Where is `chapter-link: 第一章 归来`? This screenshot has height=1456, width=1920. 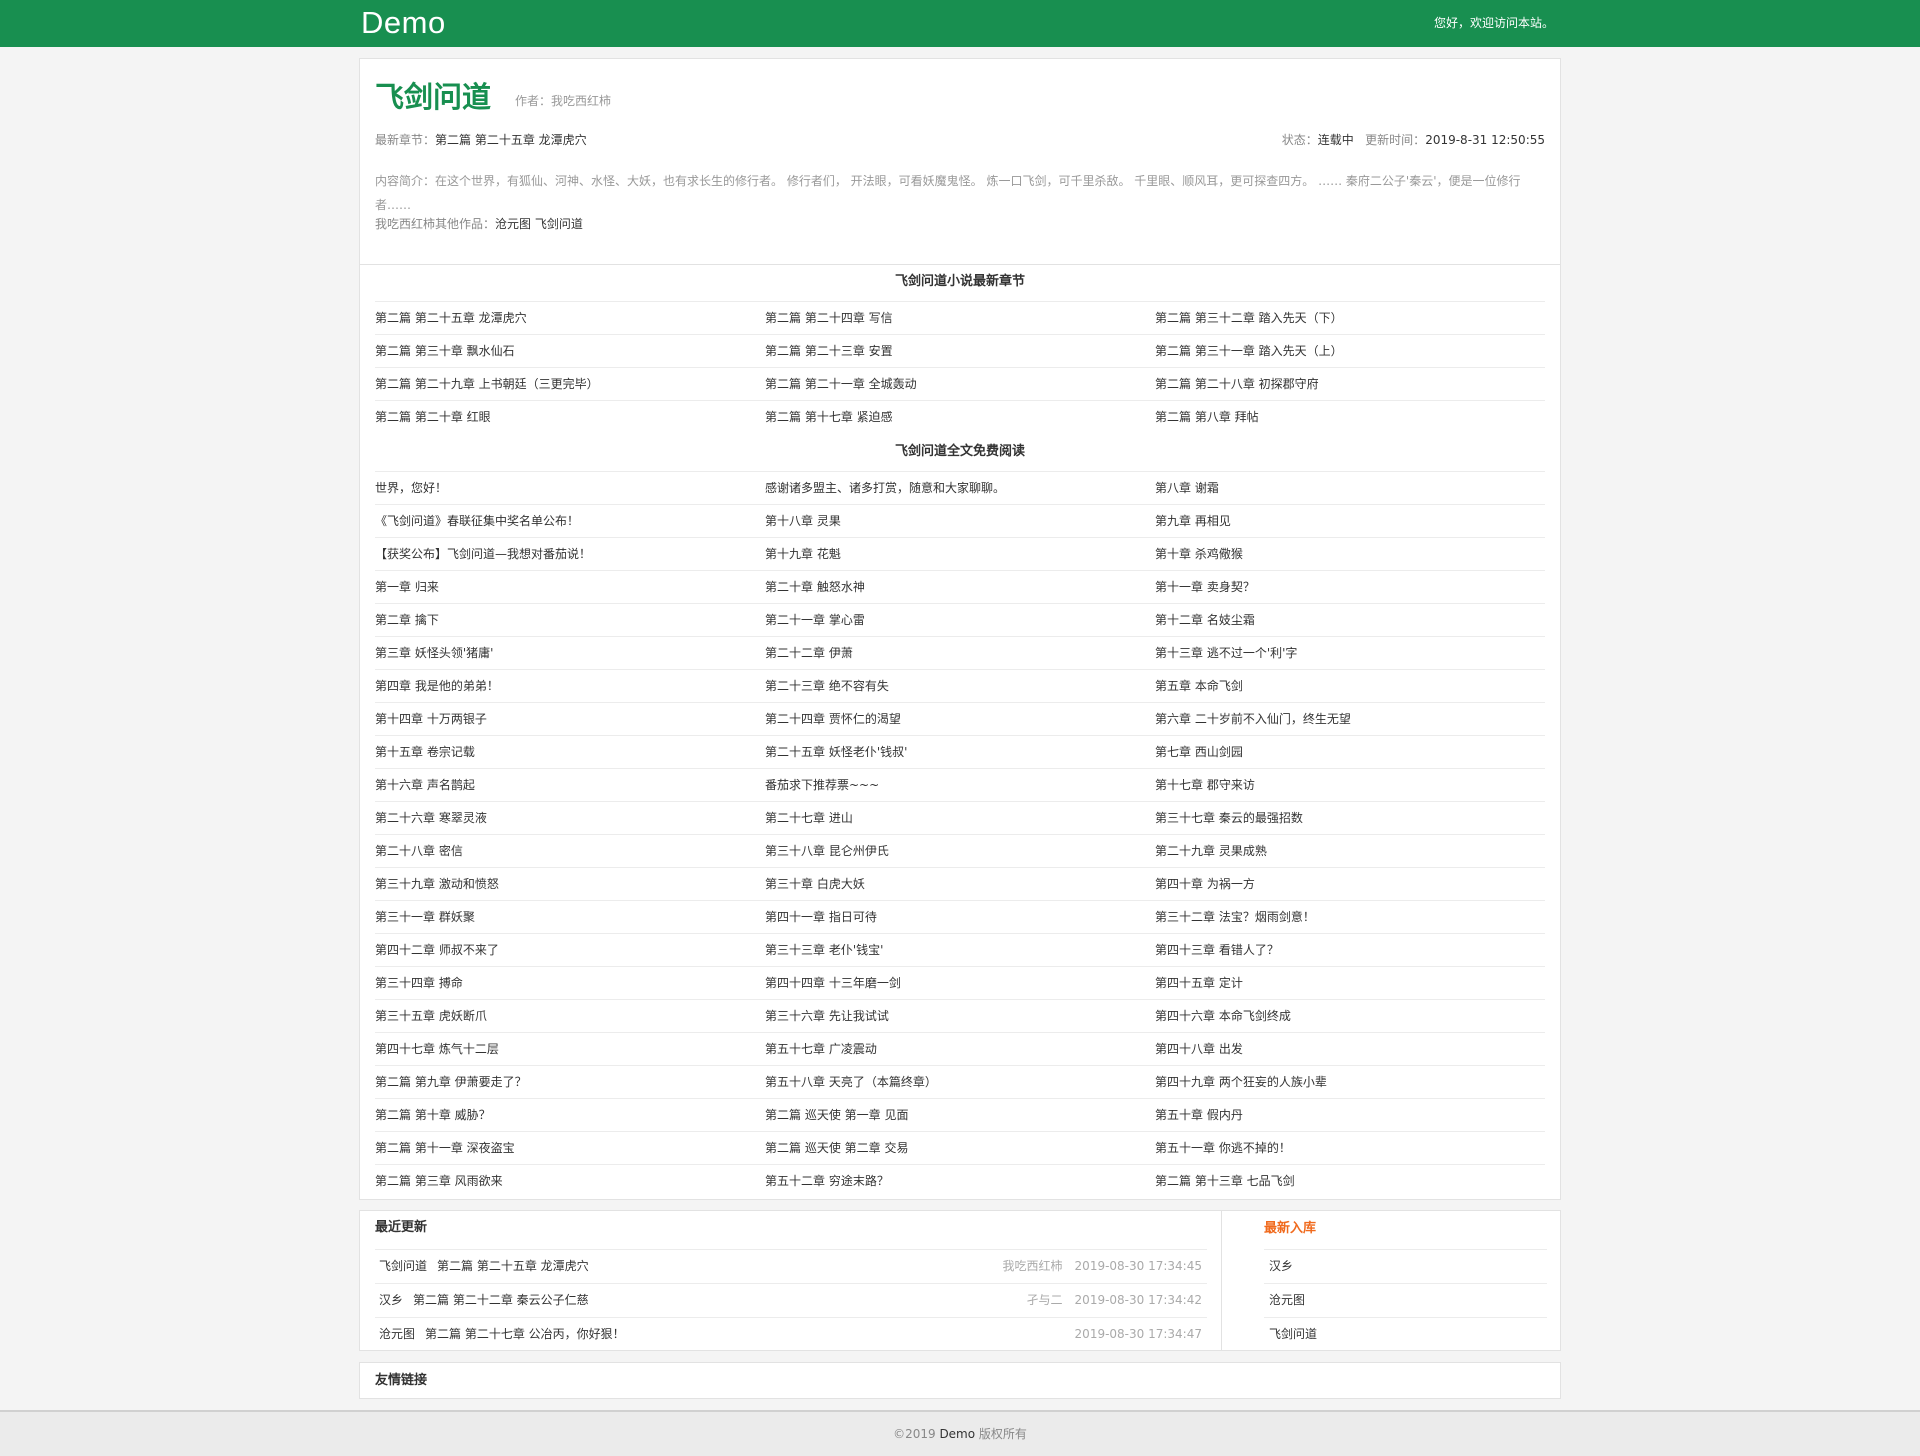
chapter-link: 第一章 归来 is located at coordinates (407, 587).